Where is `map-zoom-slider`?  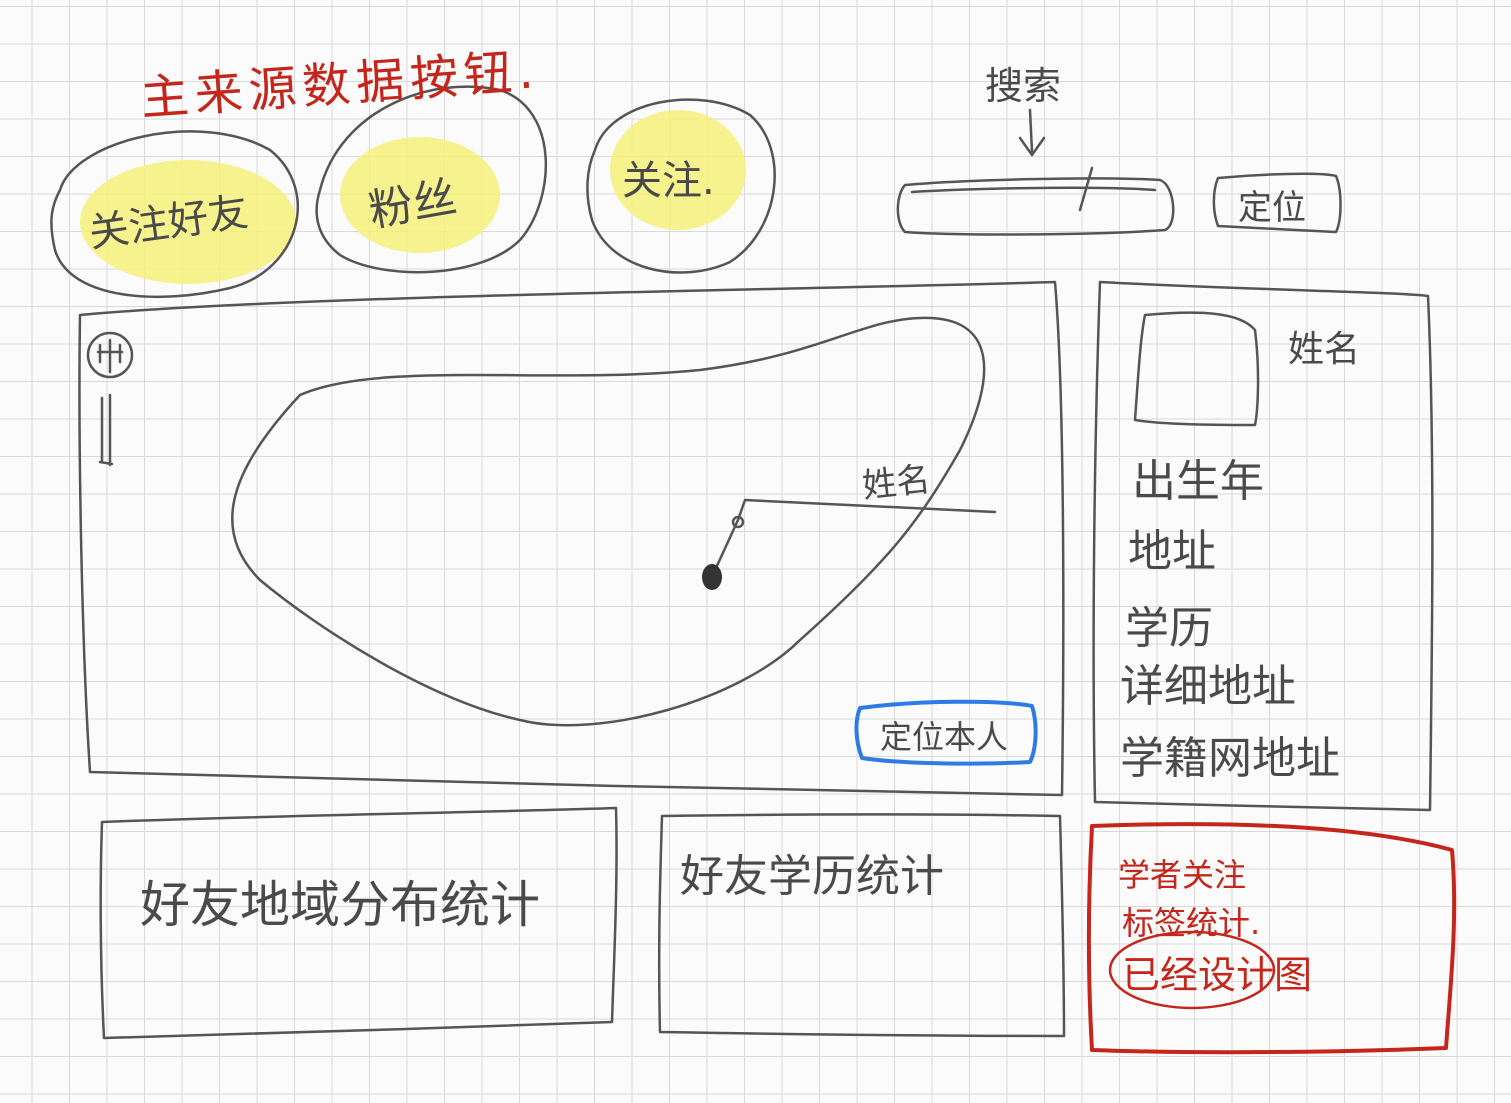
map-zoom-slider is located at coordinates (106, 430).